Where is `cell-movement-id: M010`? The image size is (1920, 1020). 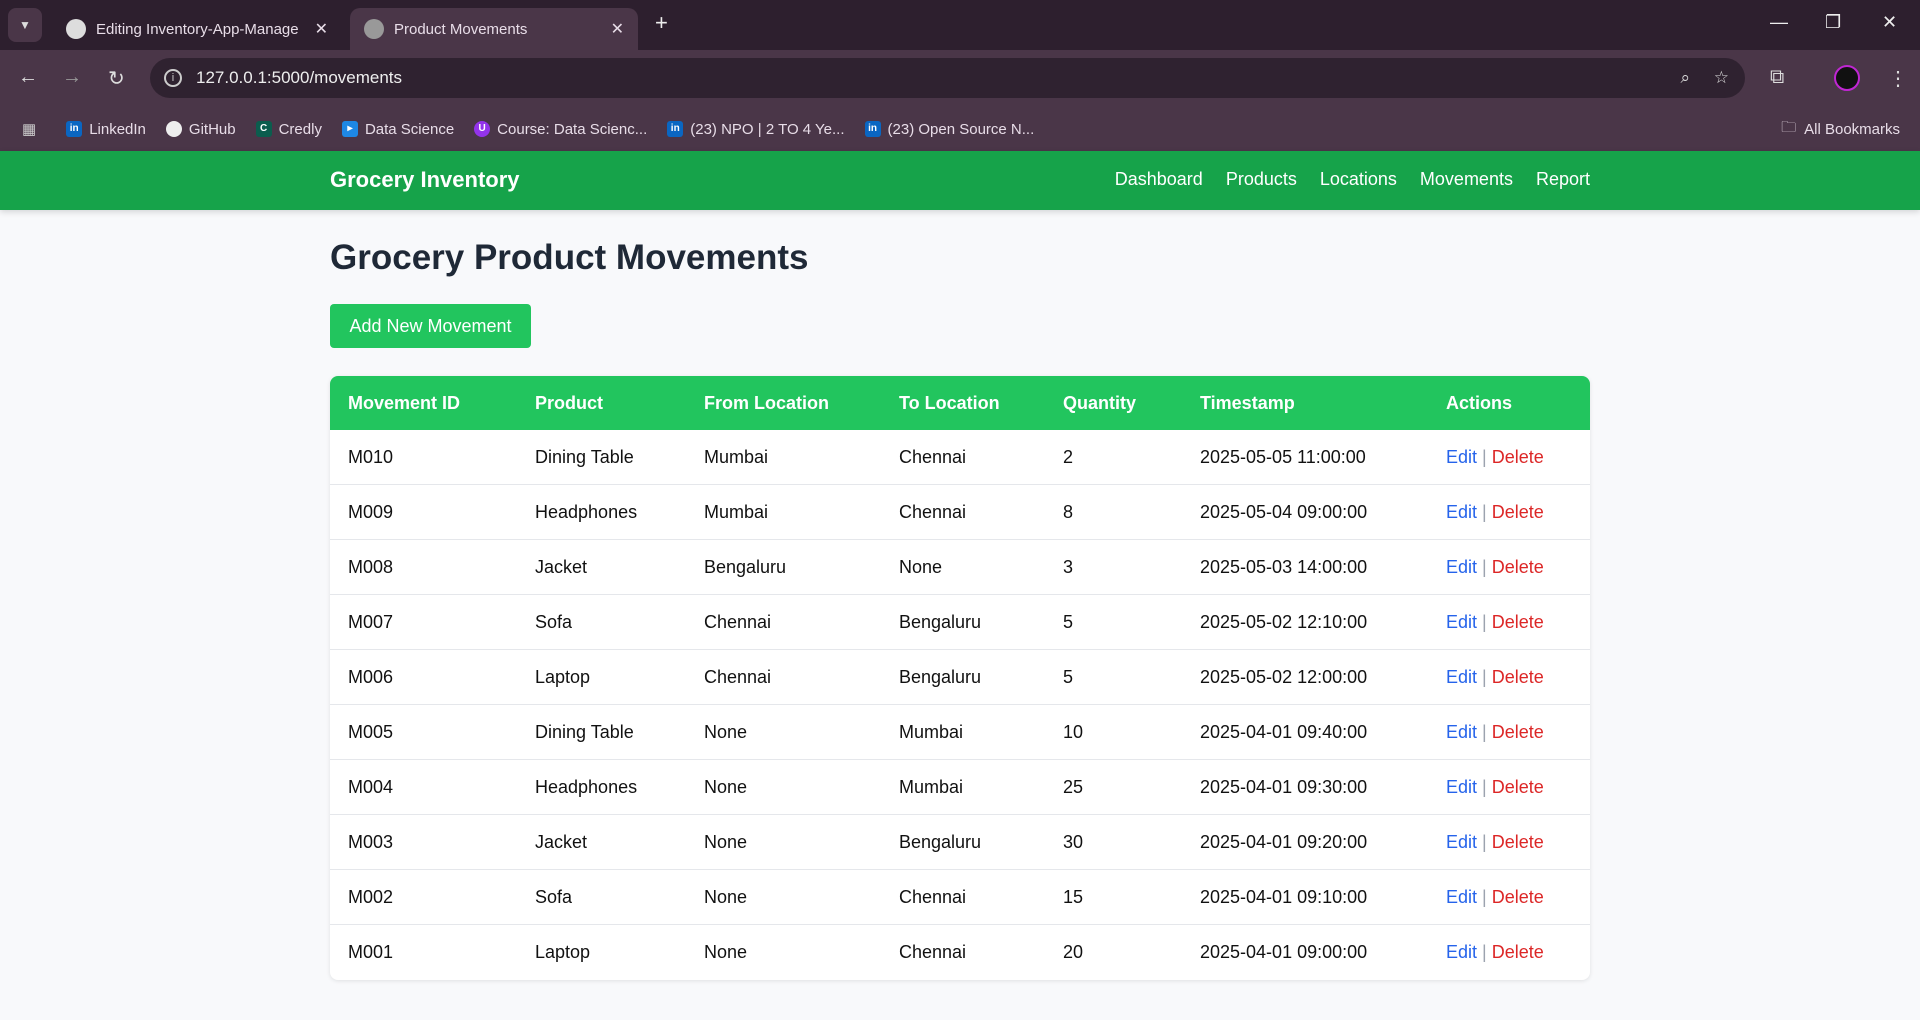 cell-movement-id: M010 is located at coordinates (371, 456).